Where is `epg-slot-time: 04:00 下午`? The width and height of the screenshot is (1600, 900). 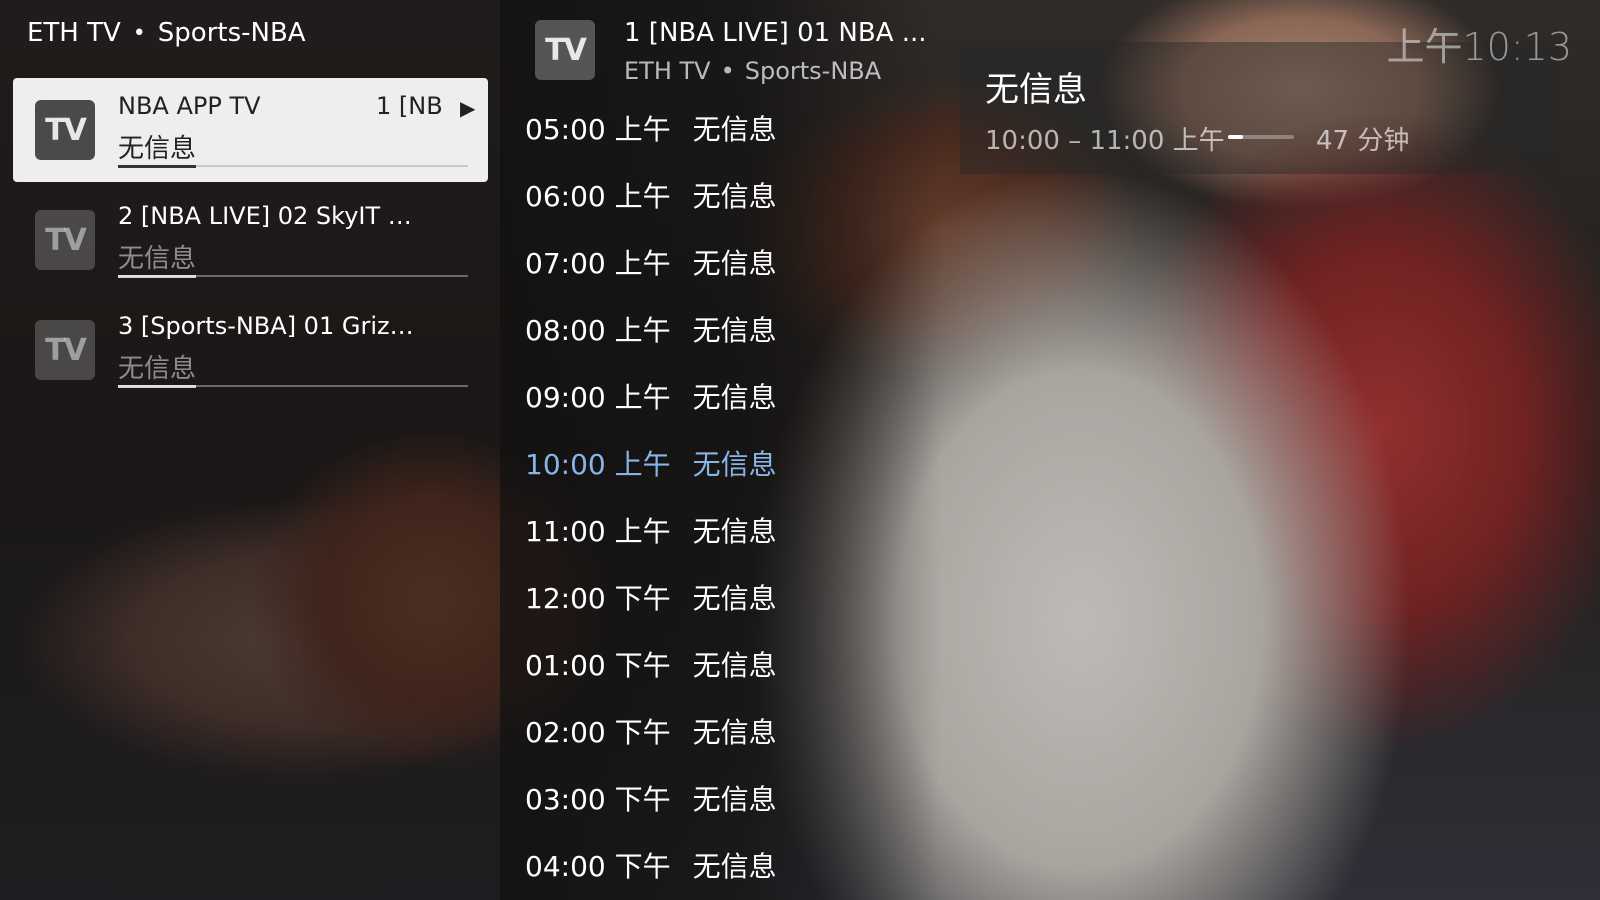 epg-slot-time: 04:00 下午 is located at coordinates (598, 866).